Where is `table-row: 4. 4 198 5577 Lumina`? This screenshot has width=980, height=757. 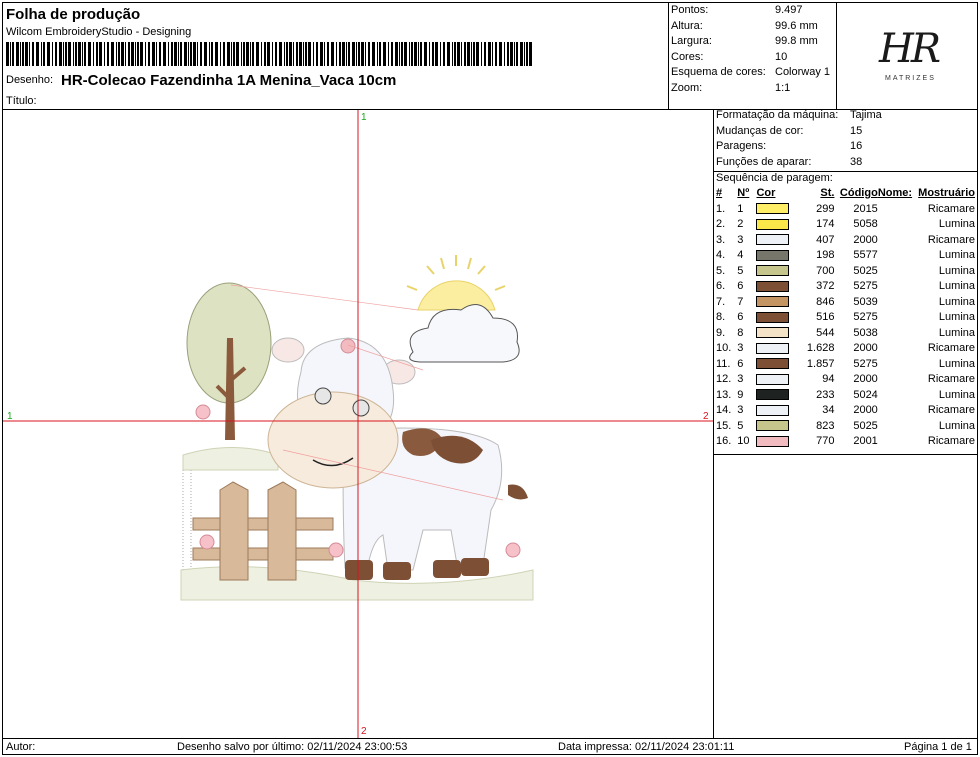 table-row: 4. 4 198 5577 Lumina is located at coordinates (845, 256).